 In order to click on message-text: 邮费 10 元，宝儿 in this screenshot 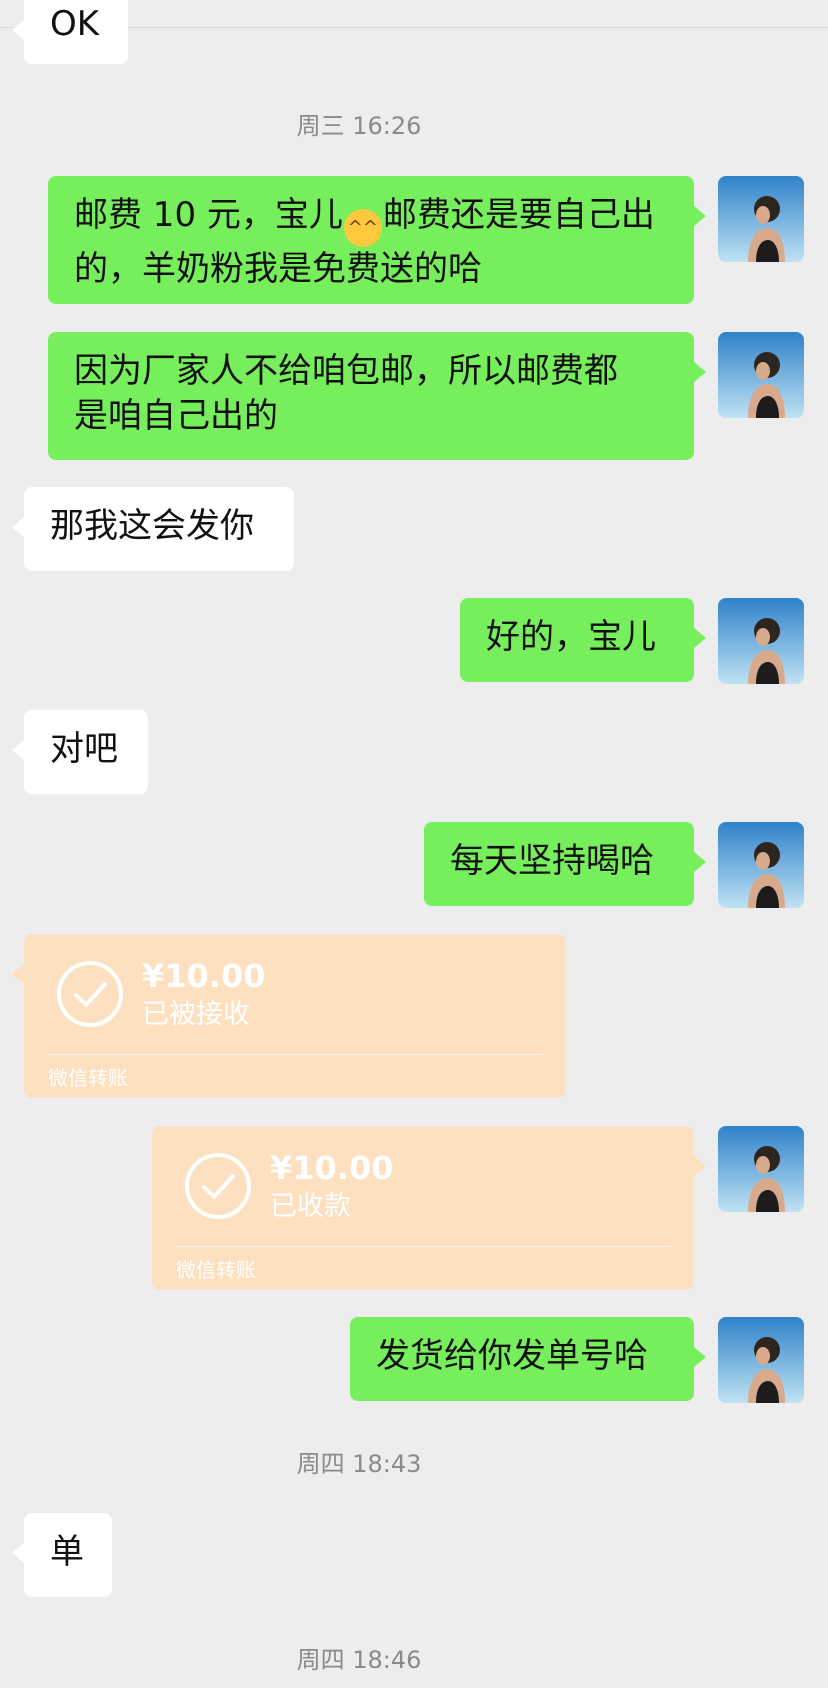, I will do `click(208, 215)`.